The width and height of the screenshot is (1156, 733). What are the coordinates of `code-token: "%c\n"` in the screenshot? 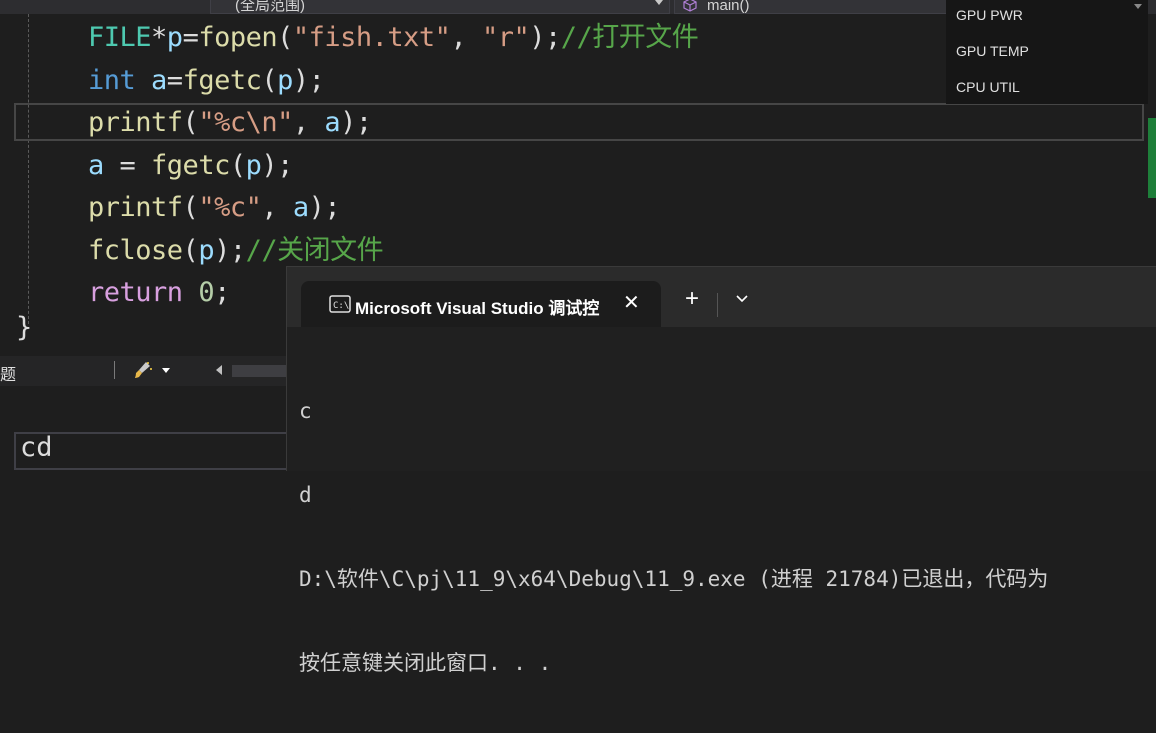 It's located at (245, 122).